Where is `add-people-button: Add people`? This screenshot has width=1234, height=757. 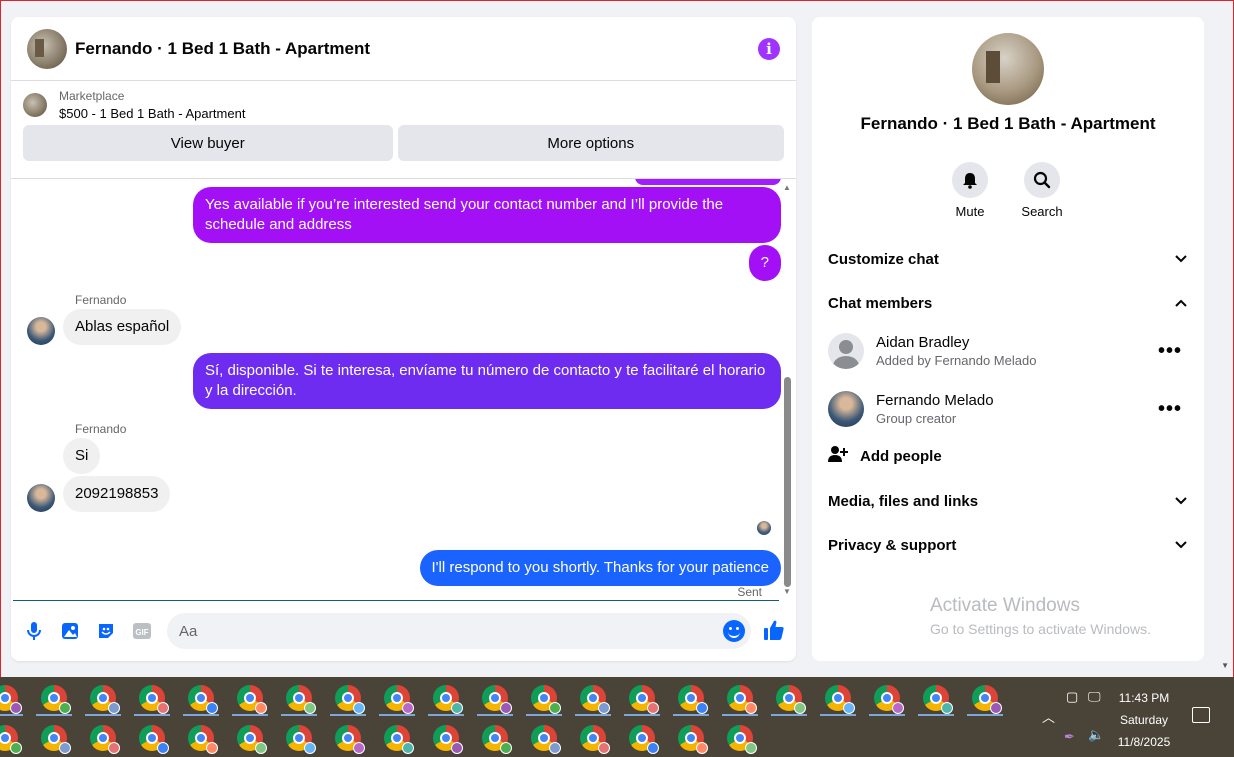
add-people-button: Add people is located at coordinates (885, 456).